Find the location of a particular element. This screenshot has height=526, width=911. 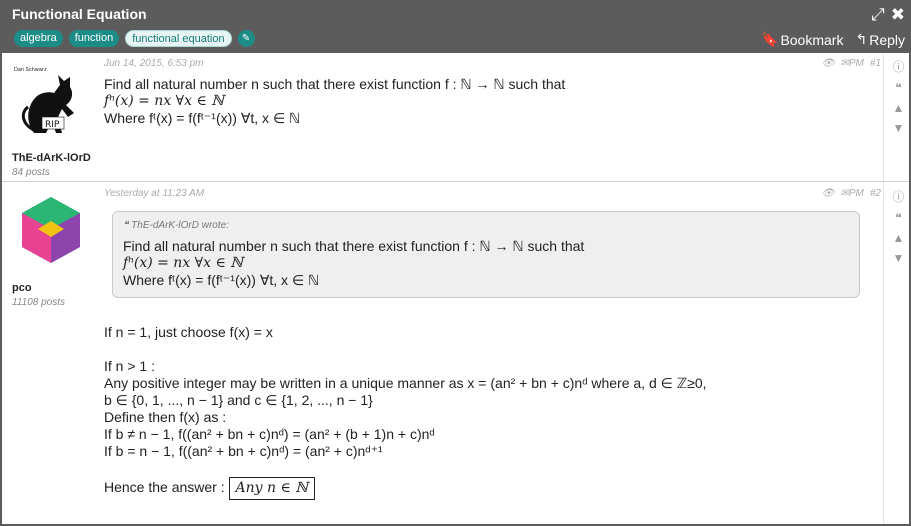

answer-line: If n > 1 : is located at coordinates (129, 366).